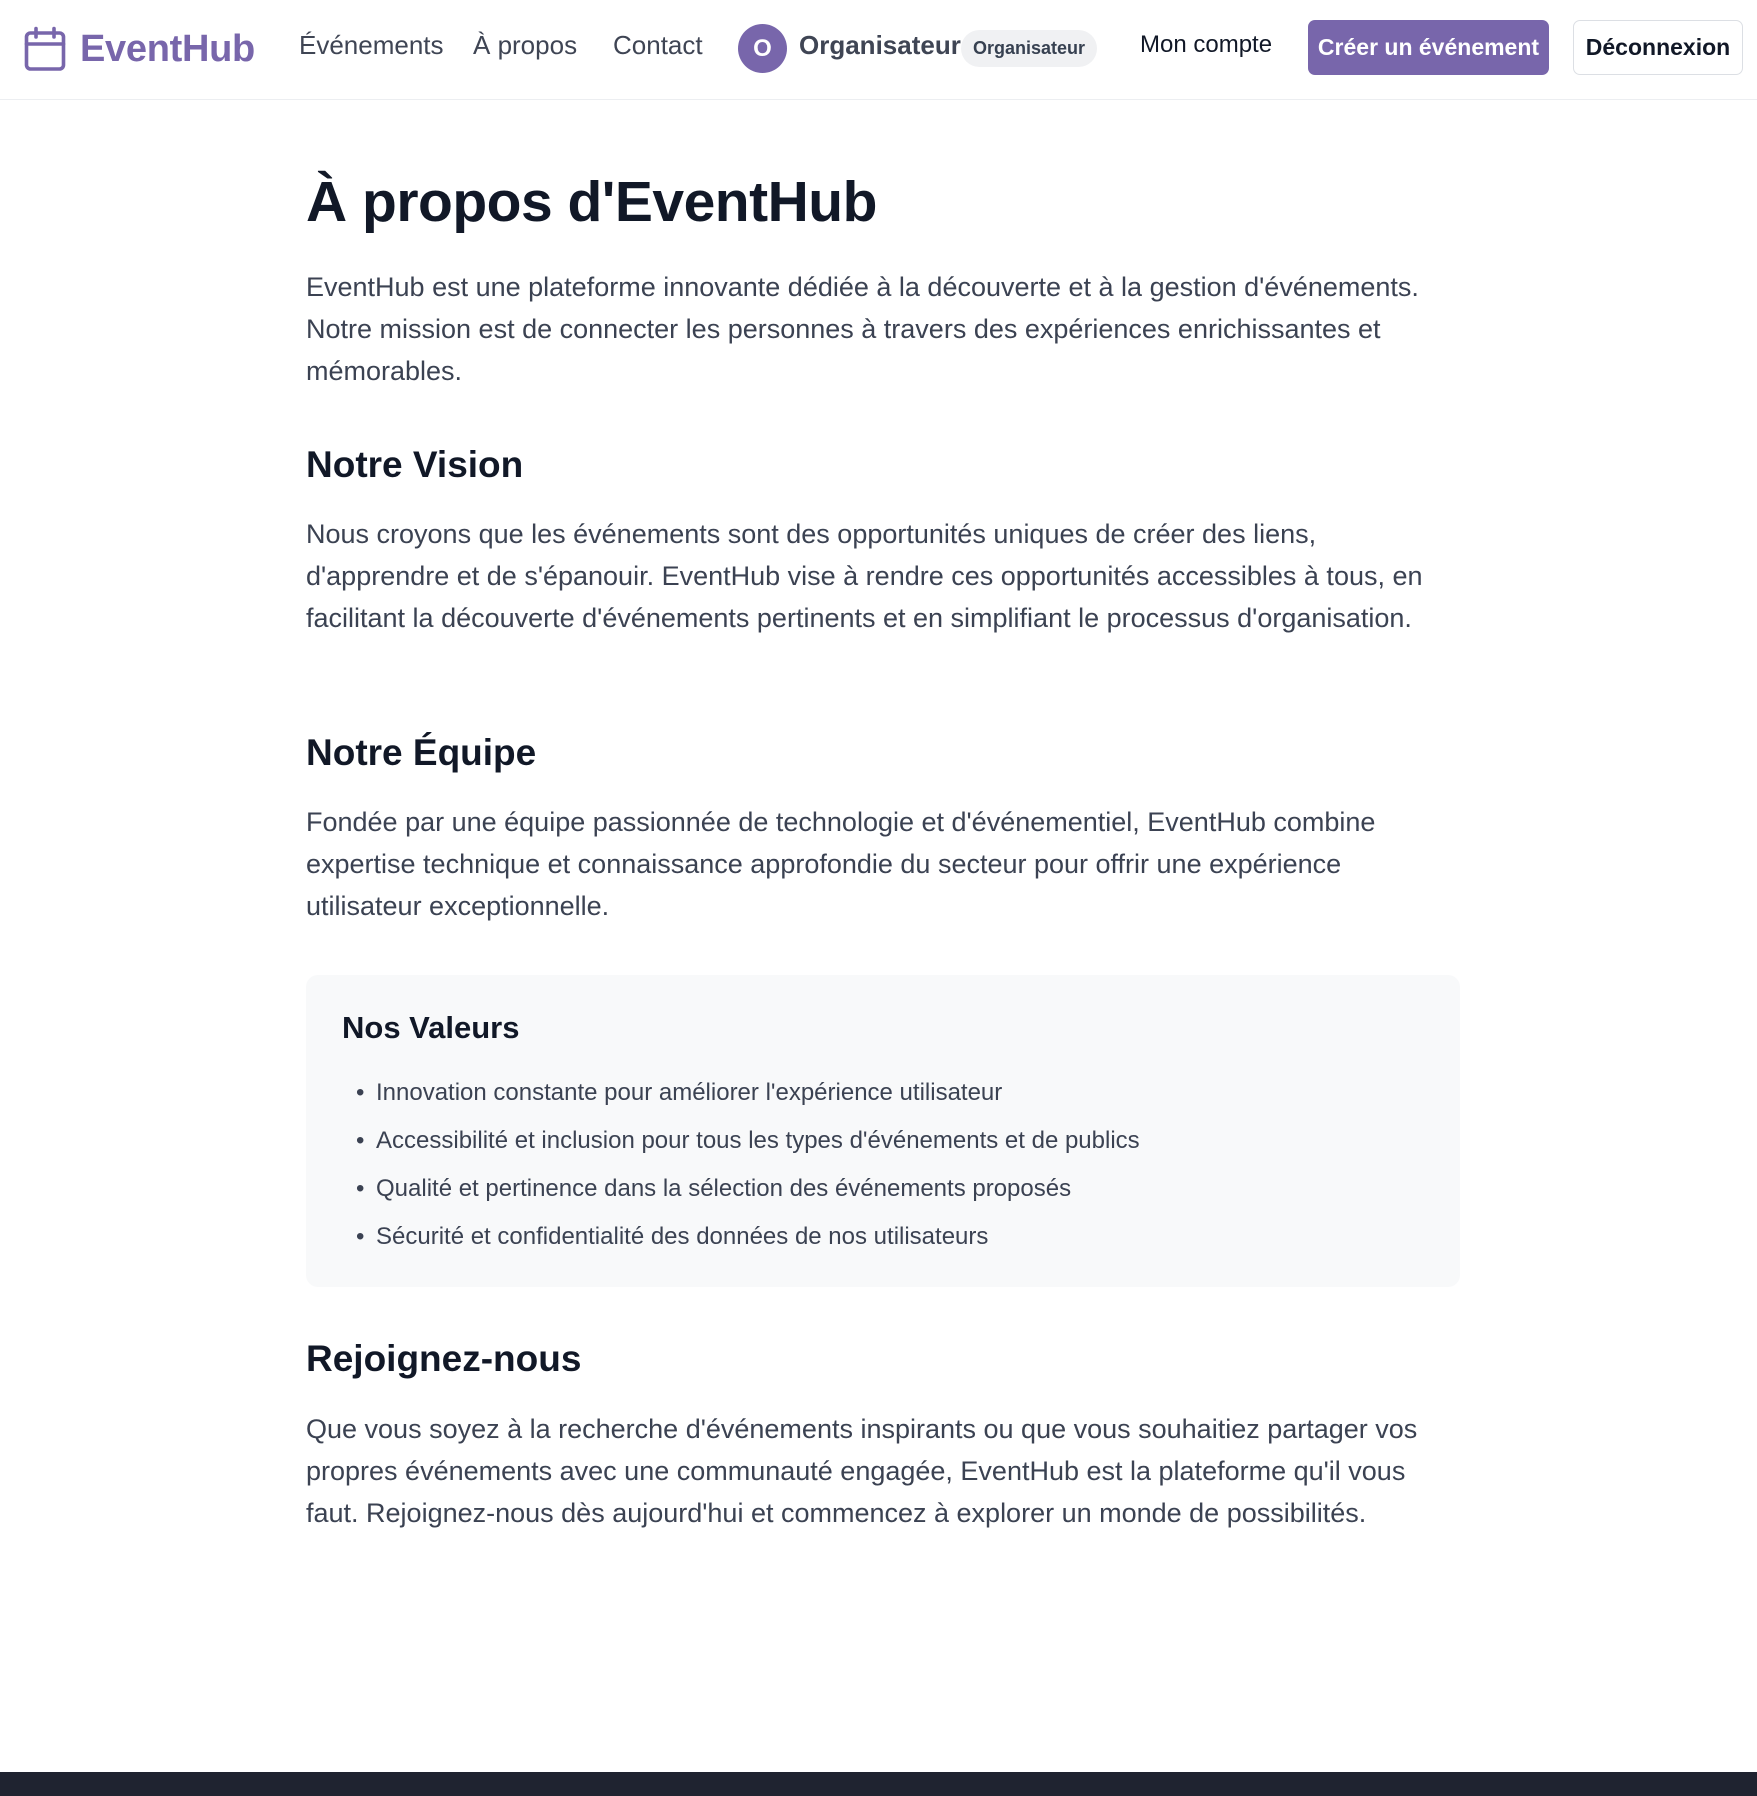 Image resolution: width=1757 pixels, height=1796 pixels. I want to click on user-name: Organisateur, so click(880, 45).